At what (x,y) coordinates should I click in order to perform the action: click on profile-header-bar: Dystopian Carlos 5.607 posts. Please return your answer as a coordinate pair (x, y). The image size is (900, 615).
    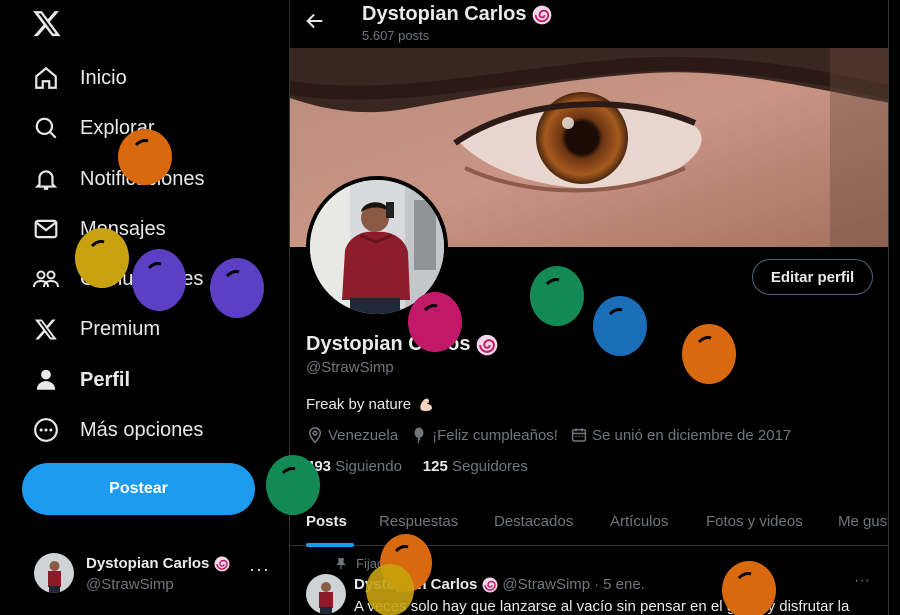
    Looking at the image, I should click on (589, 24).